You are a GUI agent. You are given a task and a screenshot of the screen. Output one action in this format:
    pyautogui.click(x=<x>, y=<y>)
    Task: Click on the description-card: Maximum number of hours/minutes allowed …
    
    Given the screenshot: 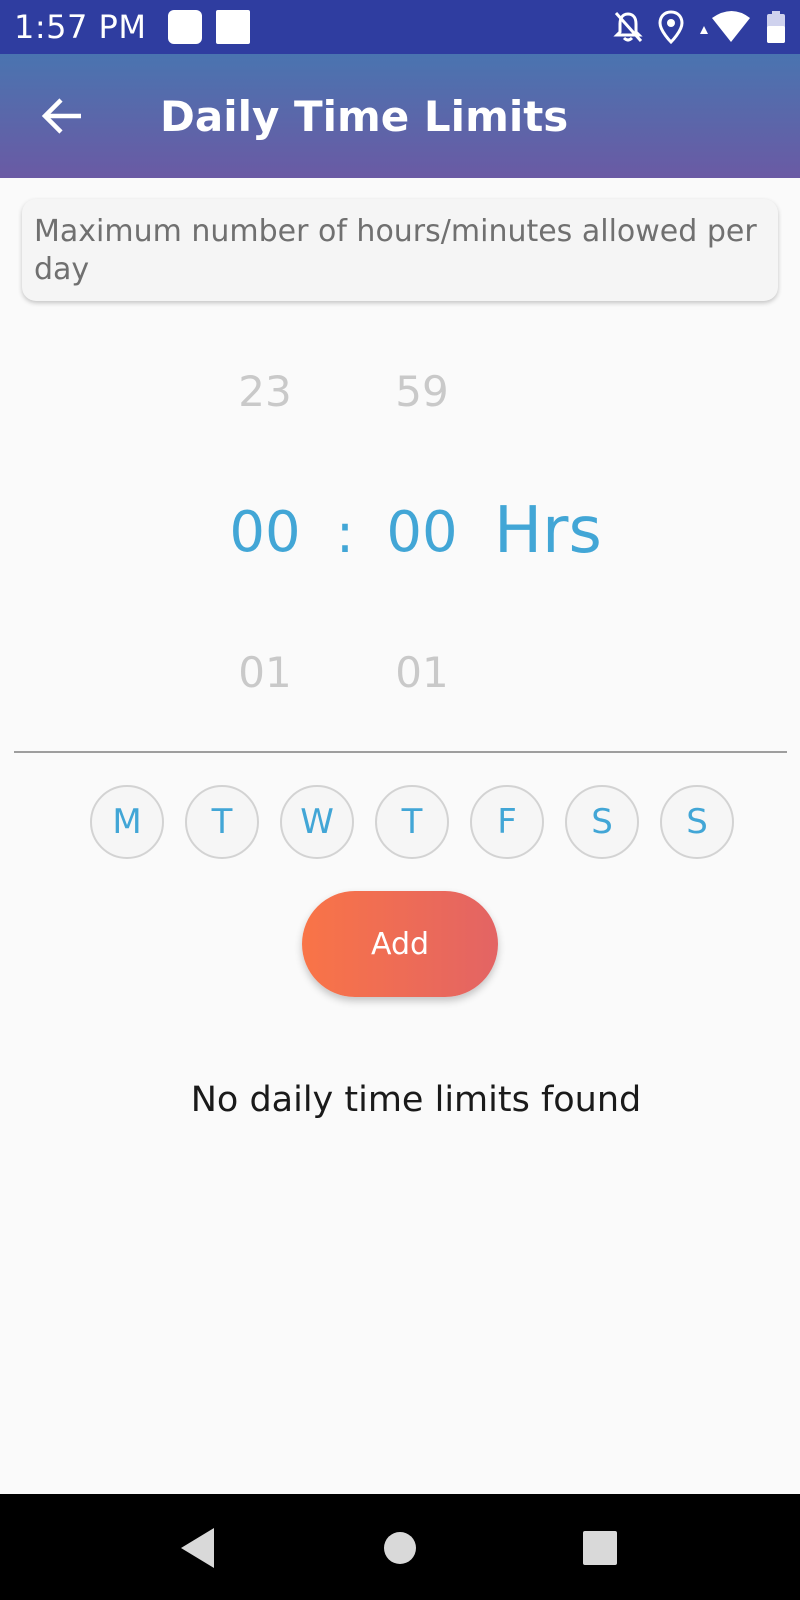 What is the action you would take?
    pyautogui.click(x=400, y=250)
    